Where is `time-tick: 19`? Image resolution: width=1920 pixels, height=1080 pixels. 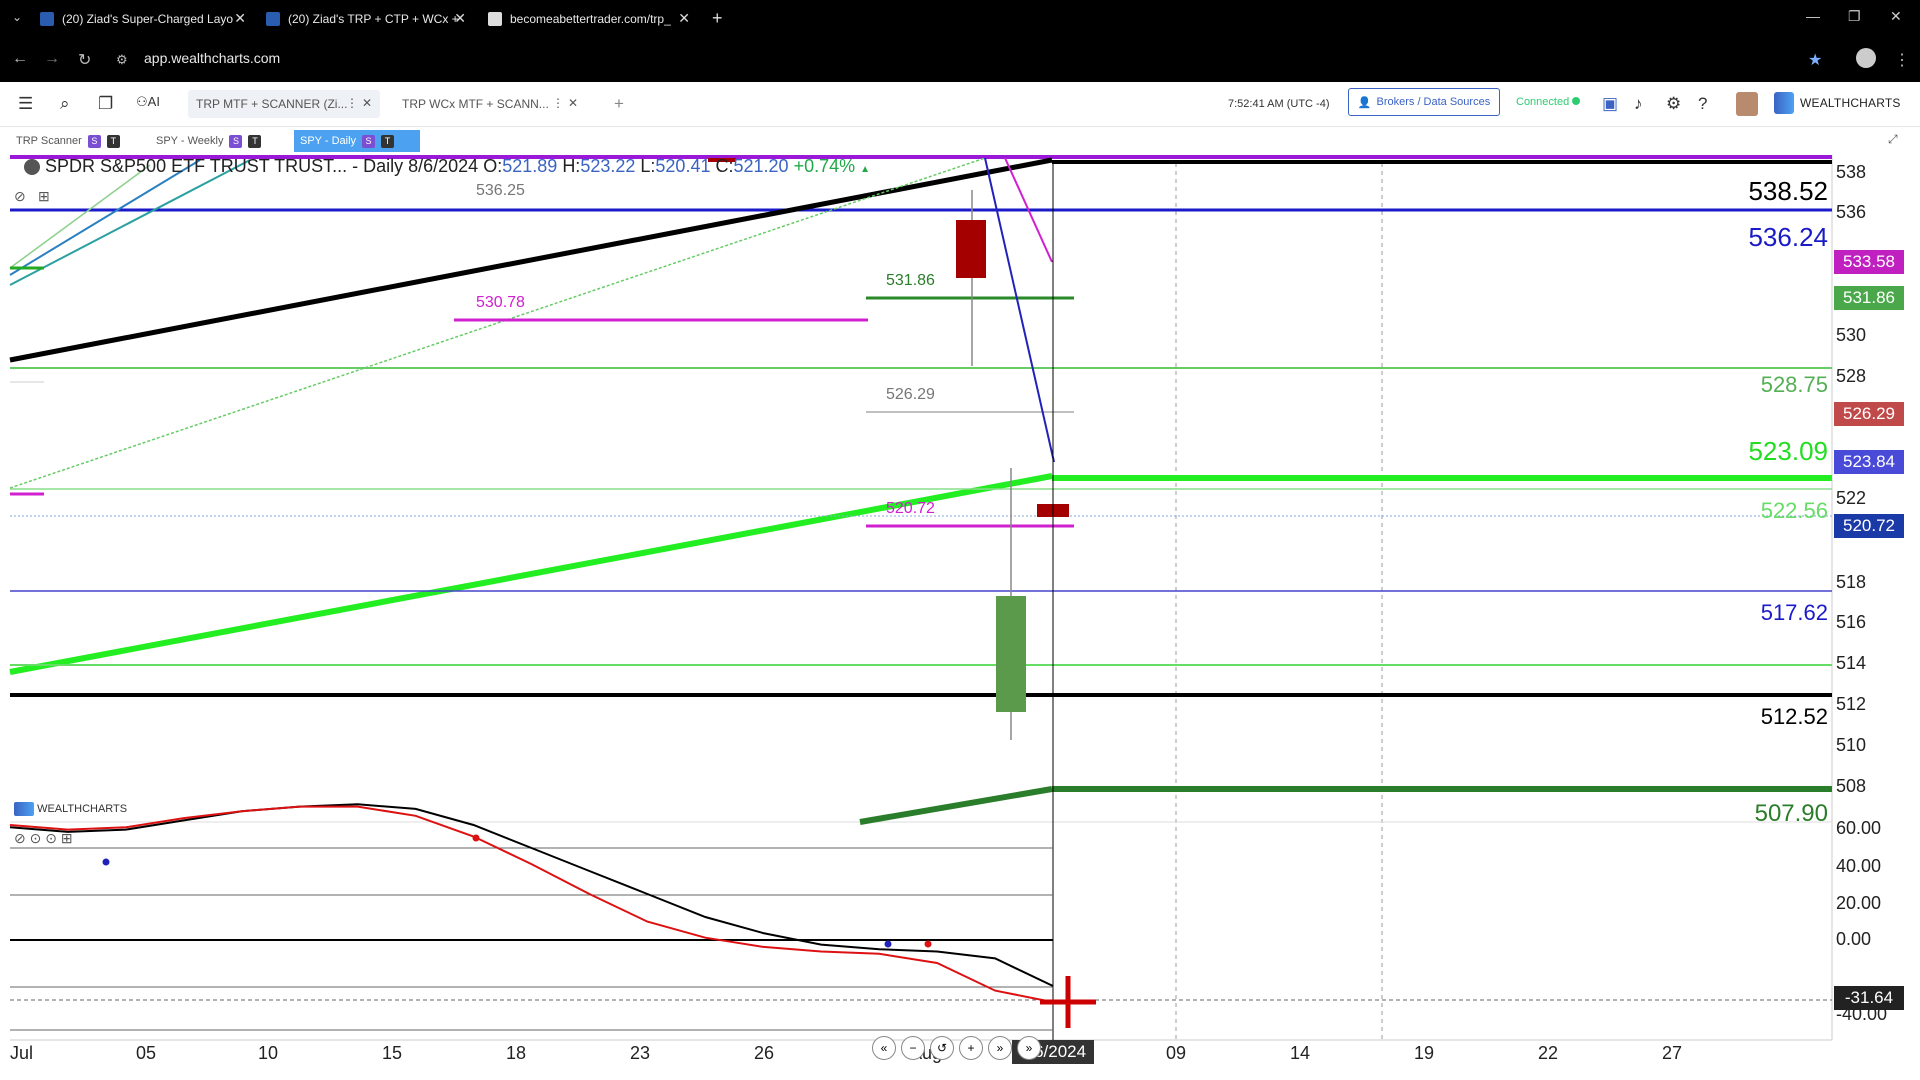 time-tick: 19 is located at coordinates (1424, 1053).